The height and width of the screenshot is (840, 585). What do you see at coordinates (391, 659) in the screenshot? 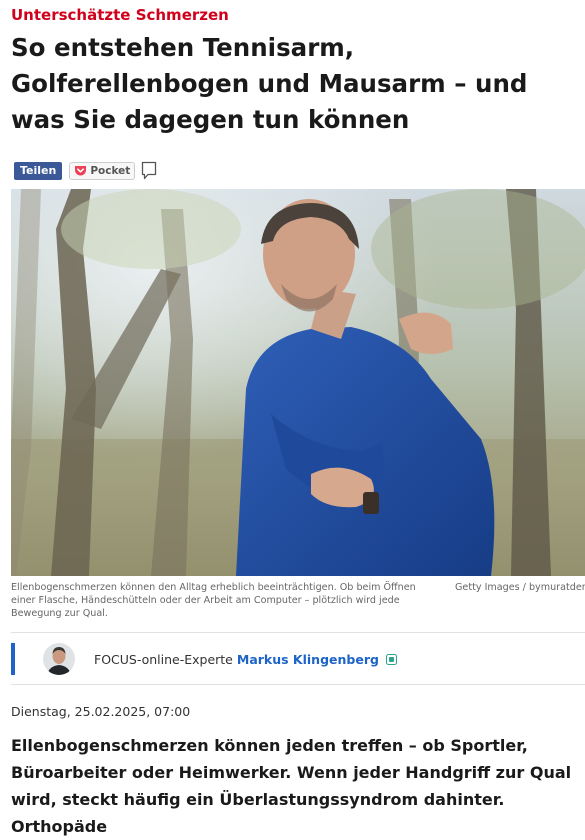
I see `expert-badge-icon` at bounding box center [391, 659].